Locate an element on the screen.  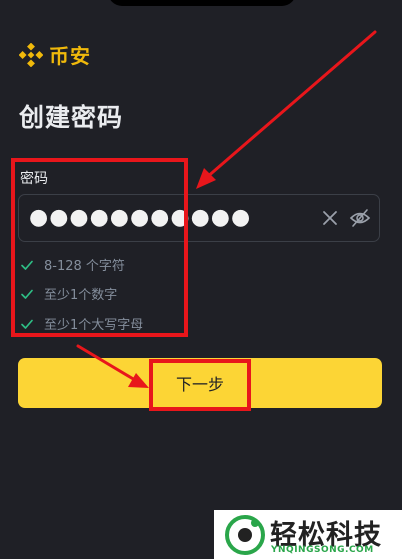
annotation-box-password is located at coordinates (99, 247).